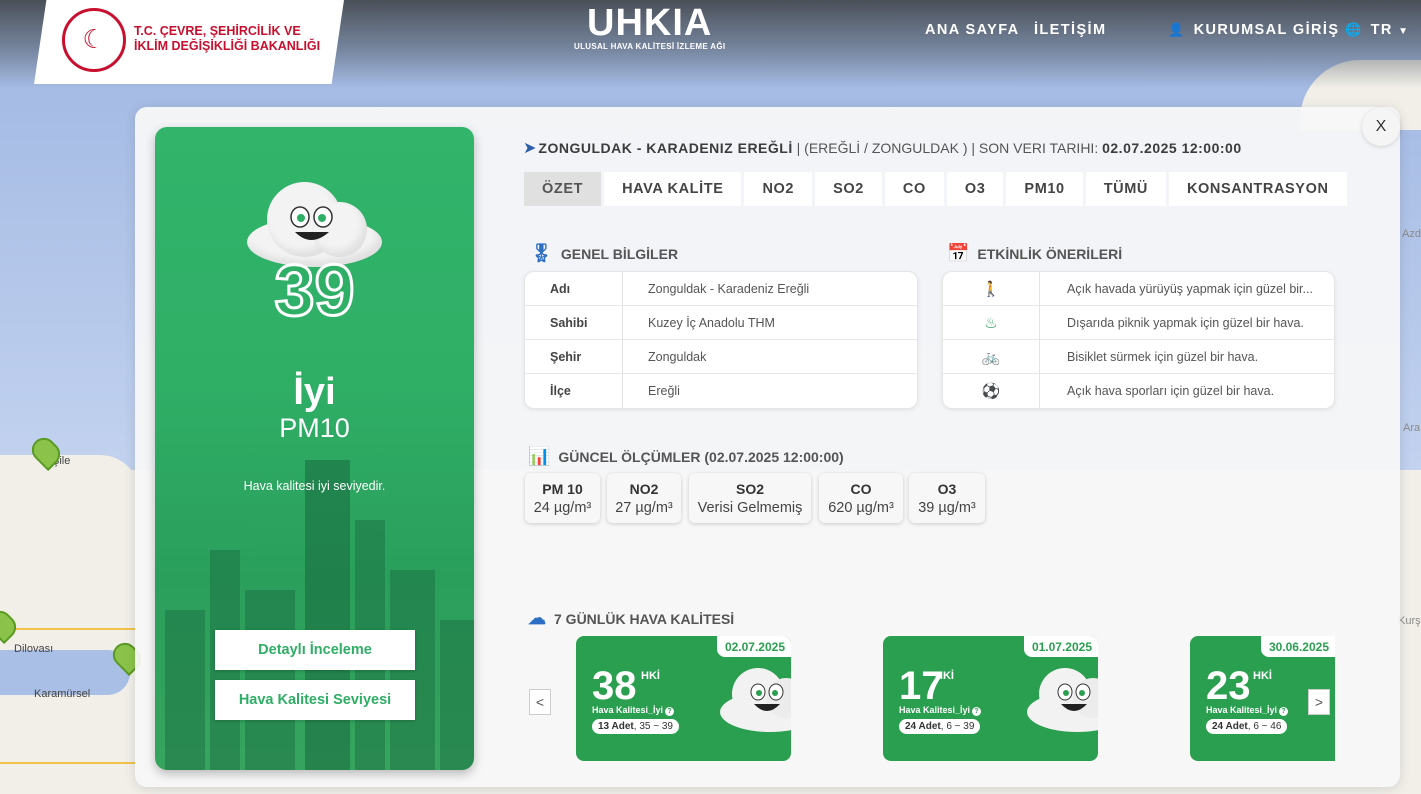 Image resolution: width=1421 pixels, height=794 pixels. I want to click on measurement-o3: O3 39 µg/m³, so click(947, 498).